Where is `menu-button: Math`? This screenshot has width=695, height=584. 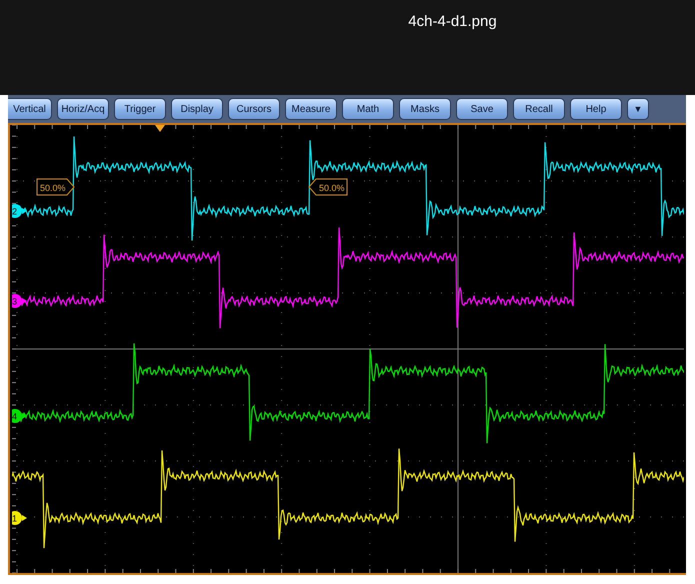
menu-button: Math is located at coordinates (368, 109).